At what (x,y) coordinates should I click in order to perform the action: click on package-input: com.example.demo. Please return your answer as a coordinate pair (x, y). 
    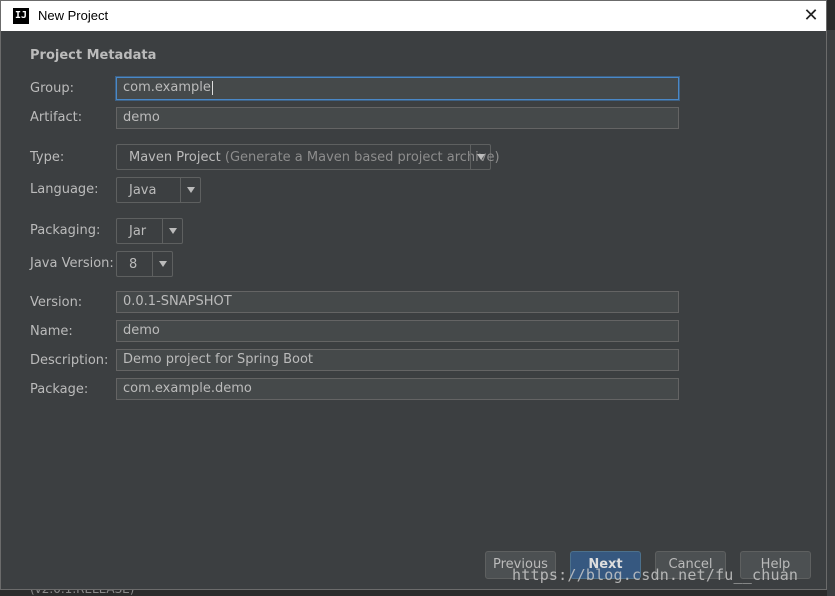
    Looking at the image, I should click on (397, 389).